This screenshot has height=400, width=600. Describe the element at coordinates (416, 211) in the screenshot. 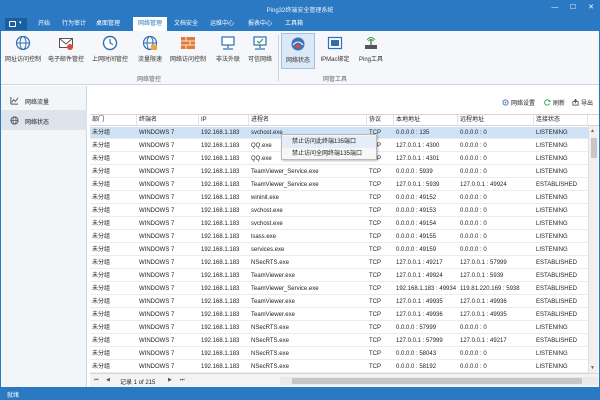

I see `cell-local-address: 0.0.0.0 : 49153` at that location.